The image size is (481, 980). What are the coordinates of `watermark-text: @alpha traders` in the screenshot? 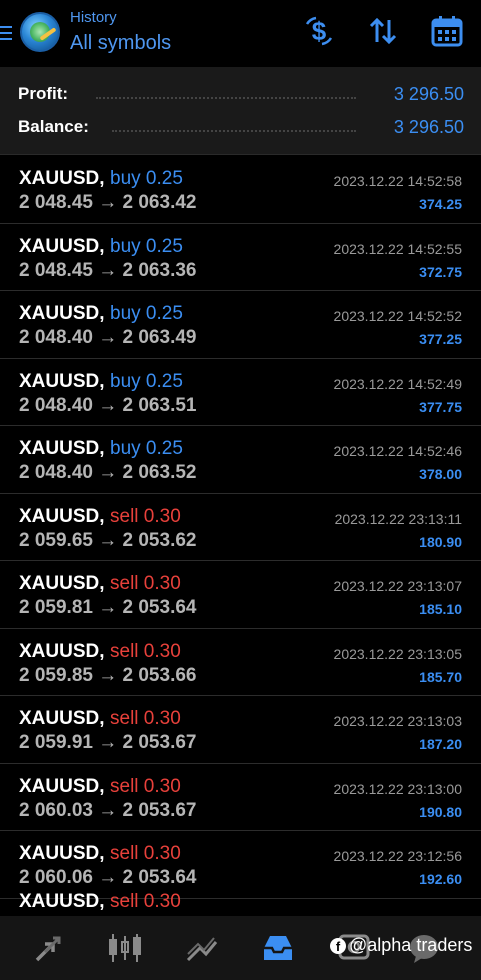 It's located at (411, 945).